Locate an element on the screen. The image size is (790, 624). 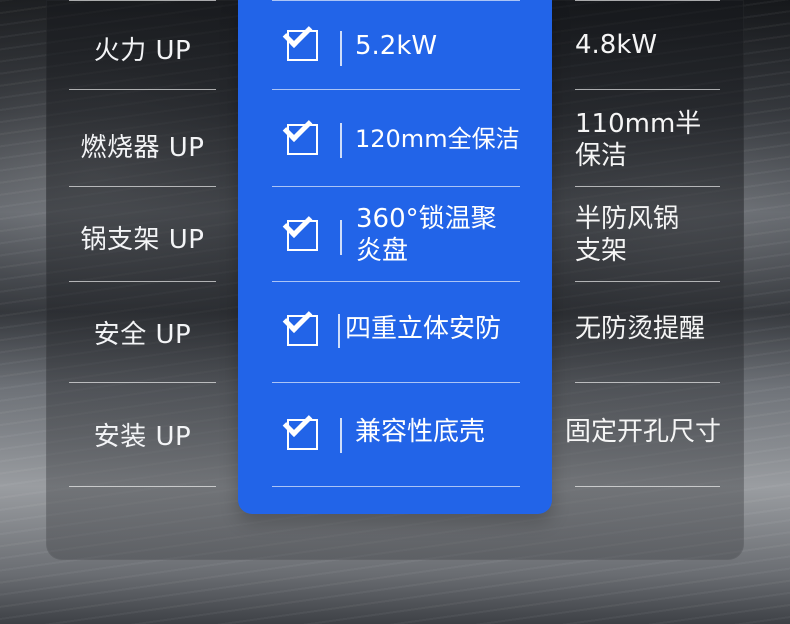
row-3-bottom-divider-right is located at coordinates (647, 281).